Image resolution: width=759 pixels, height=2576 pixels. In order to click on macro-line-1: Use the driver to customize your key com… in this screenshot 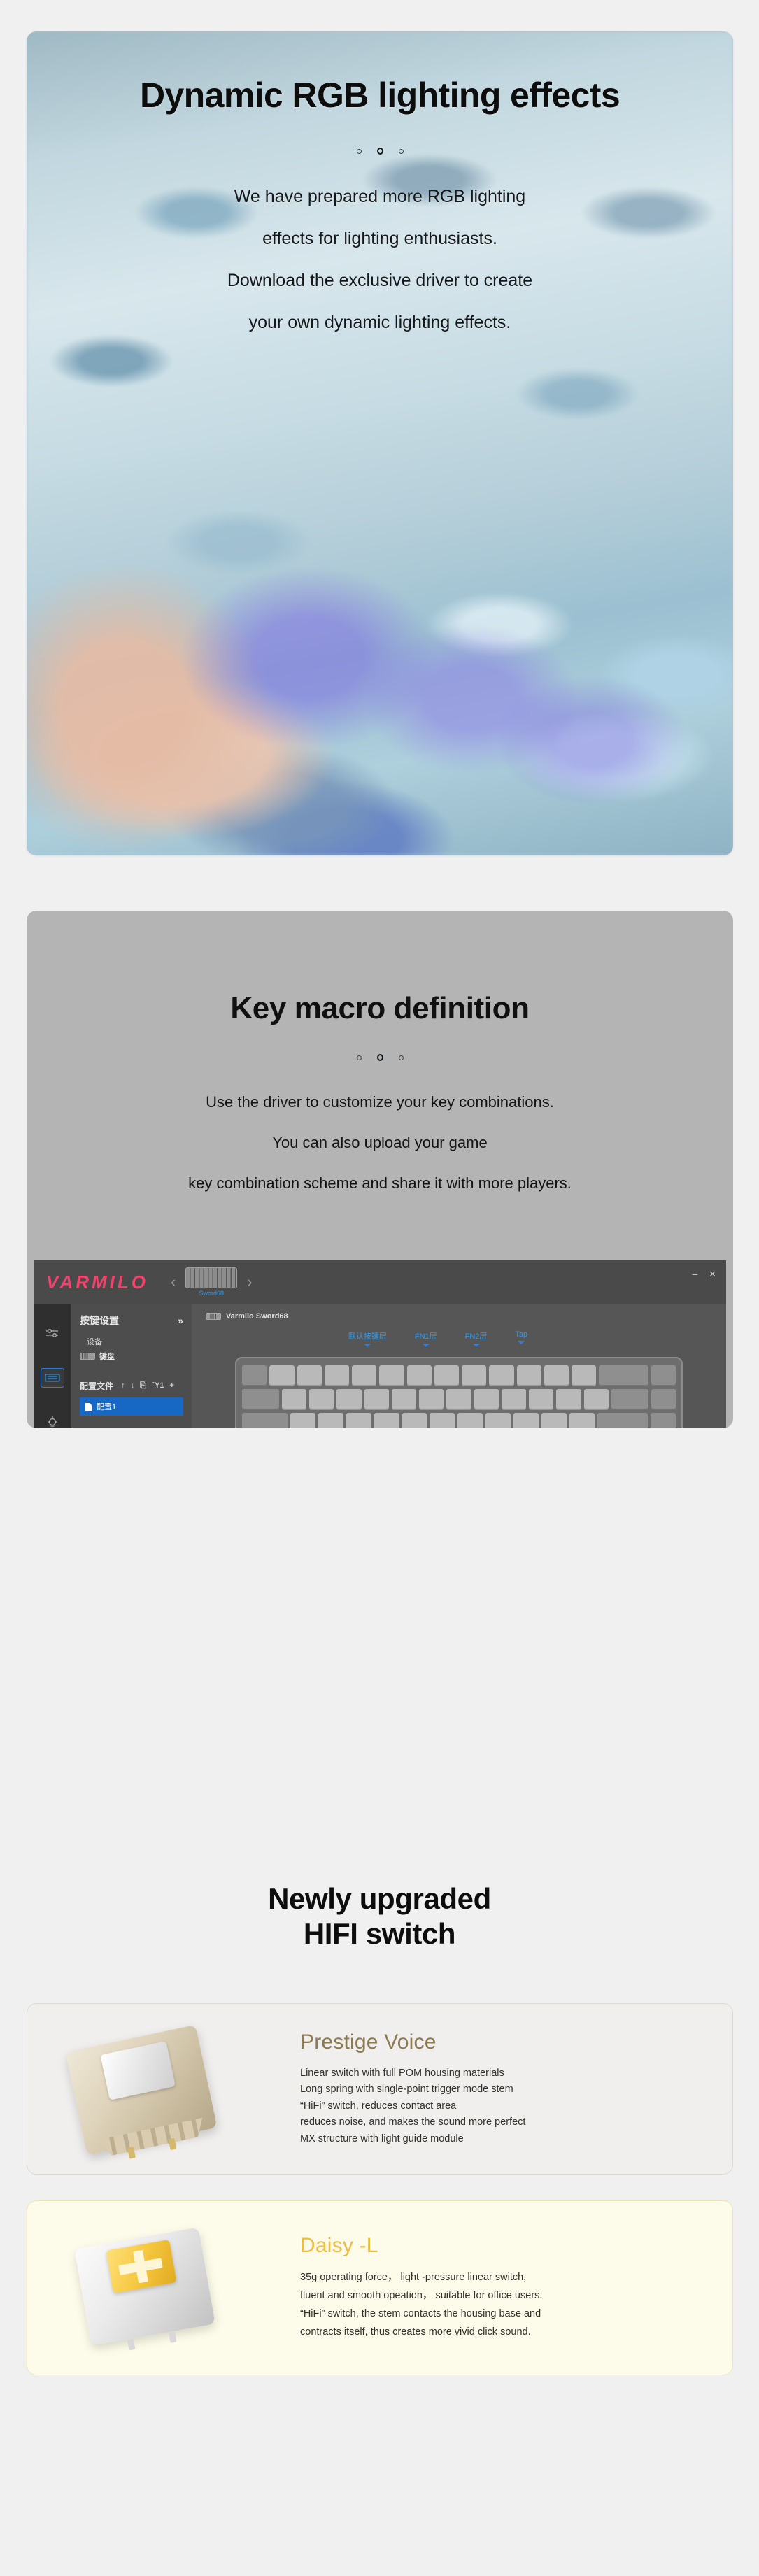, I will do `click(380, 1102)`.